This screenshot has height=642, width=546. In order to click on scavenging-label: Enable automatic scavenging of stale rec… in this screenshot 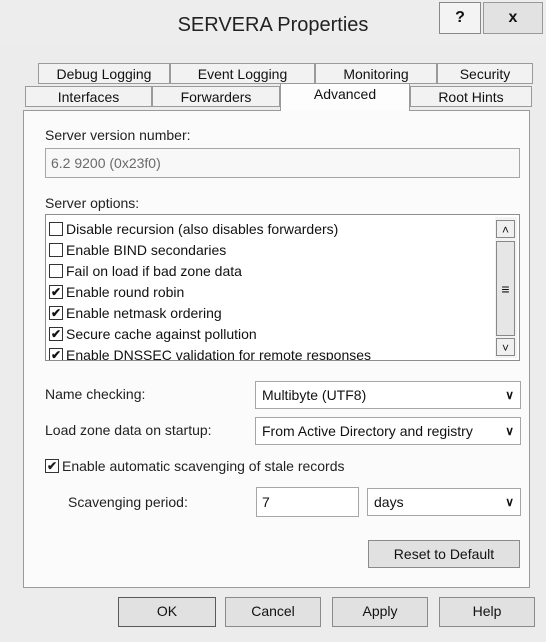, I will do `click(203, 466)`.